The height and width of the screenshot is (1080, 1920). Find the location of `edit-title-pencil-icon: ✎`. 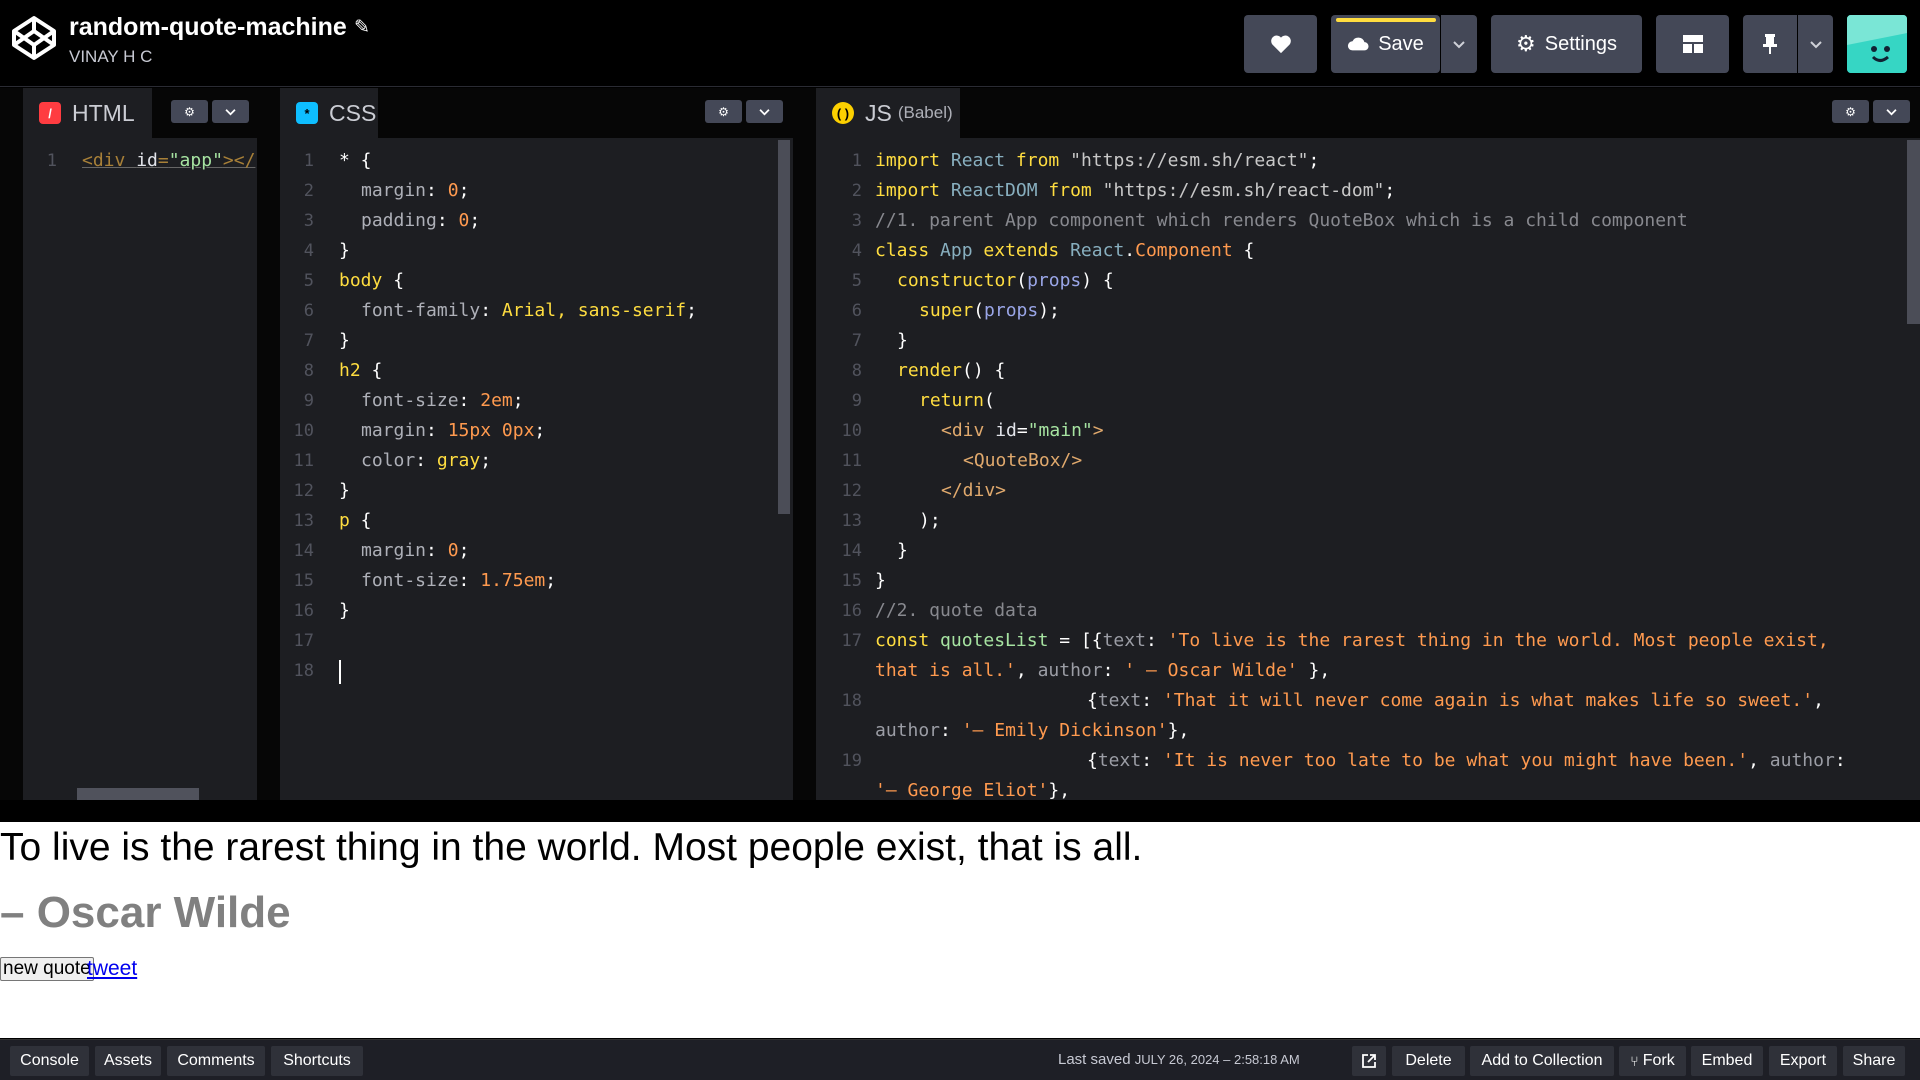

edit-title-pencil-icon: ✎ is located at coordinates (362, 27).